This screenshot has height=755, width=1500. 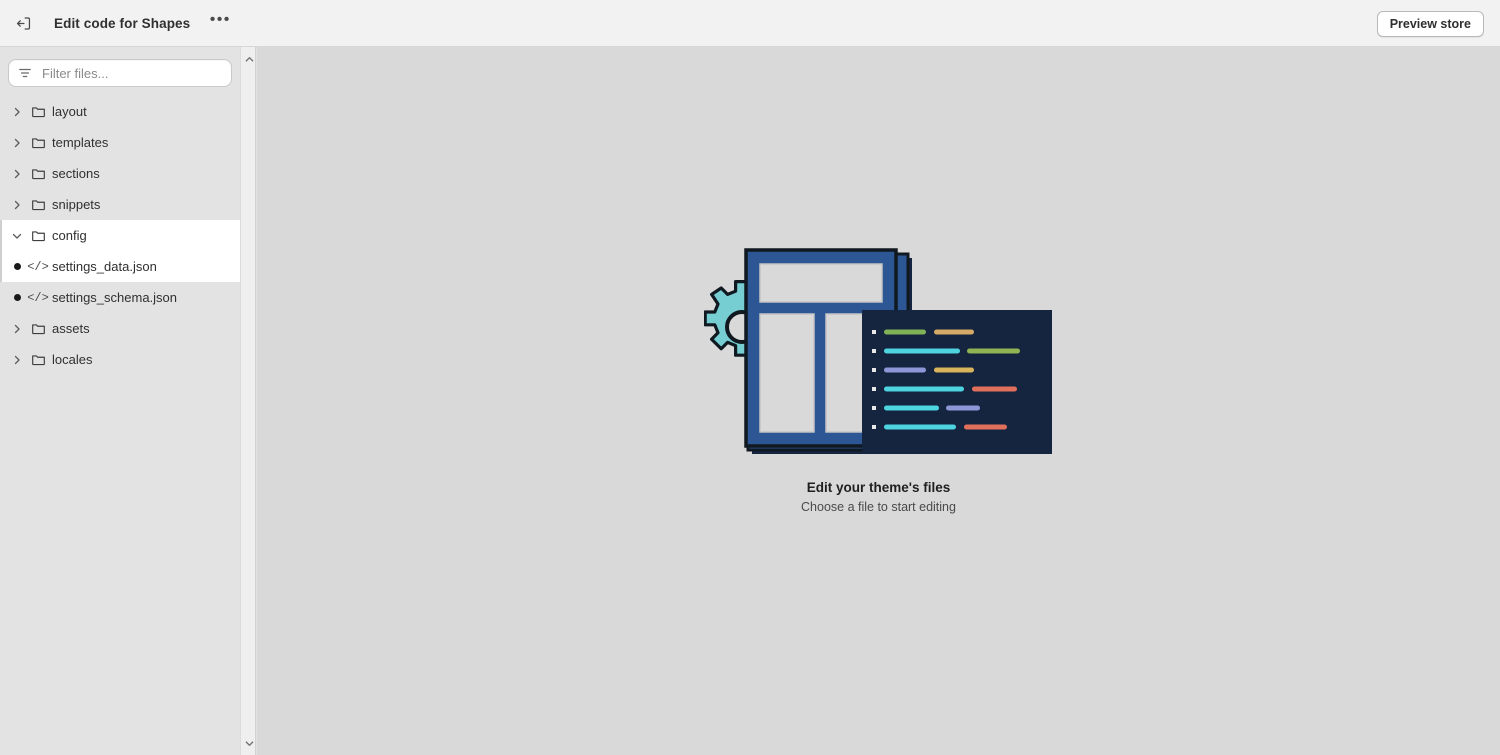 What do you see at coordinates (1430, 24) in the screenshot?
I see `preview-store-button: Preview store` at bounding box center [1430, 24].